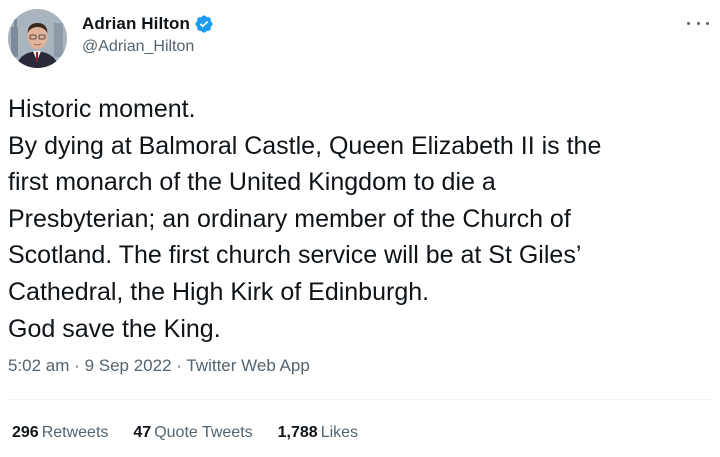 The image size is (720, 457). What do you see at coordinates (128, 365) in the screenshot?
I see `tweet-date: 9 Sep 2022` at bounding box center [128, 365].